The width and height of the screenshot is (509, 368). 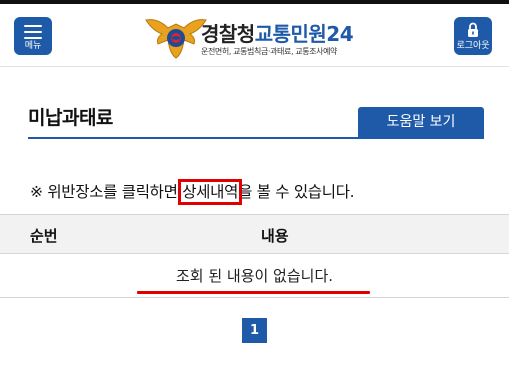 What do you see at coordinates (33, 36) in the screenshot?
I see `menu-button: 메뉴` at bounding box center [33, 36].